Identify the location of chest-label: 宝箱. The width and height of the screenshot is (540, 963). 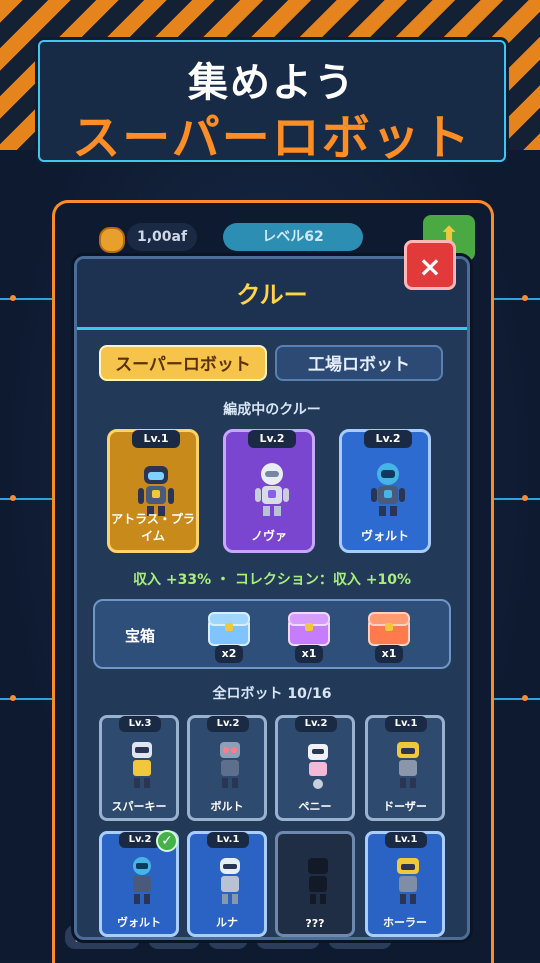
(140, 636).